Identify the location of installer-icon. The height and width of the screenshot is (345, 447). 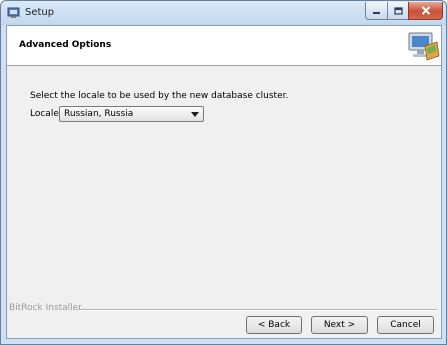
(13, 12).